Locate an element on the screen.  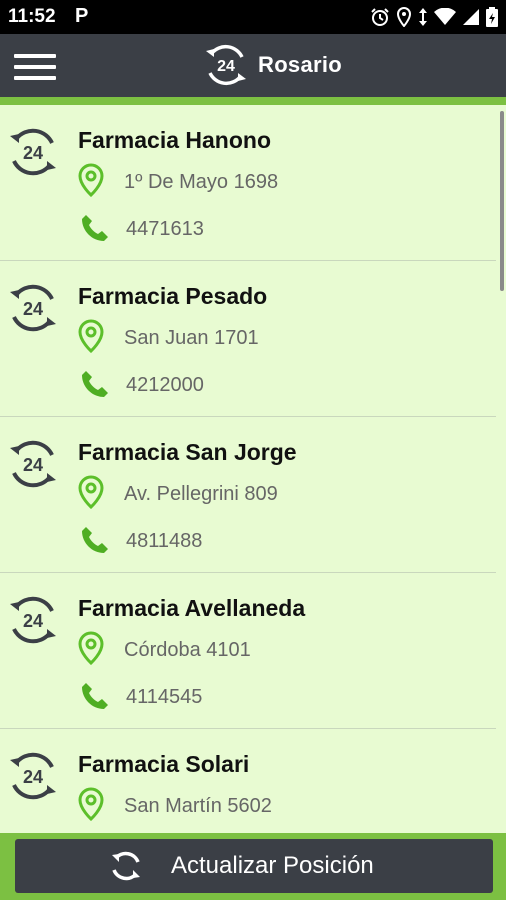
24h-logo-icon: 24 is located at coordinates (226, 65).